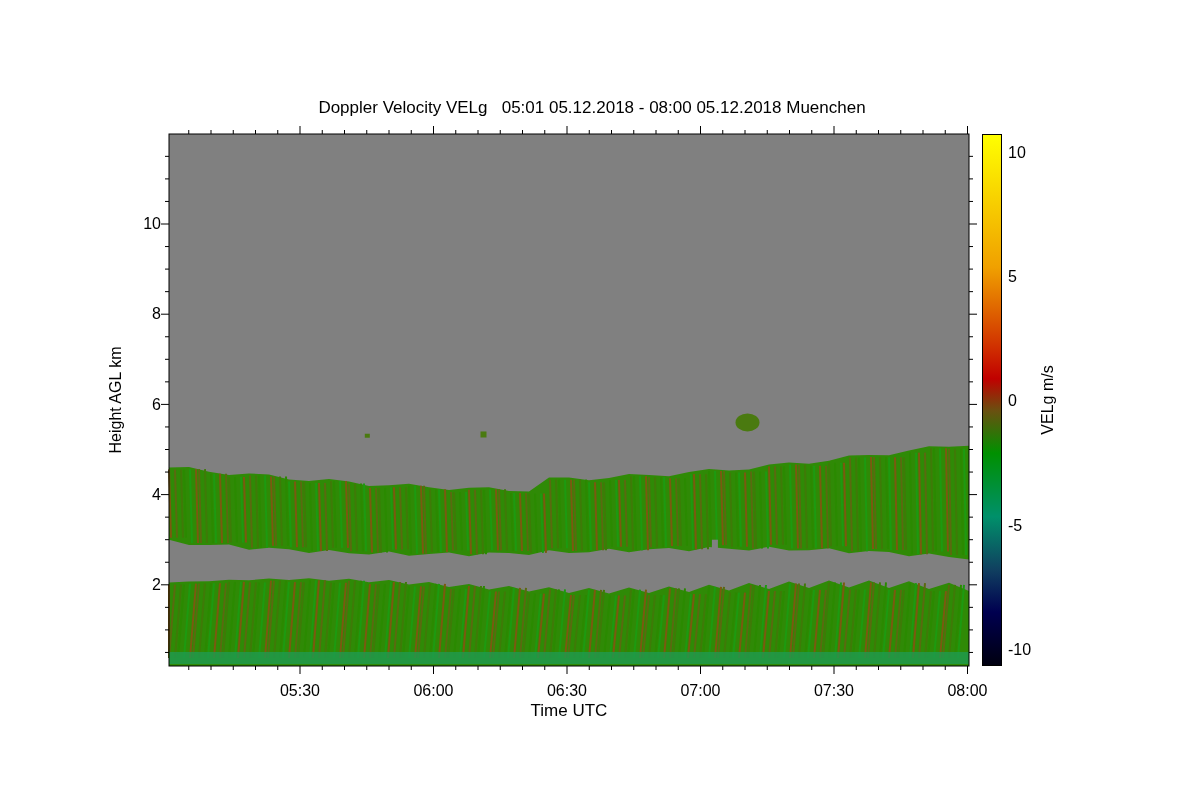  I want to click on x-tick-label: 05:30, so click(299, 691).